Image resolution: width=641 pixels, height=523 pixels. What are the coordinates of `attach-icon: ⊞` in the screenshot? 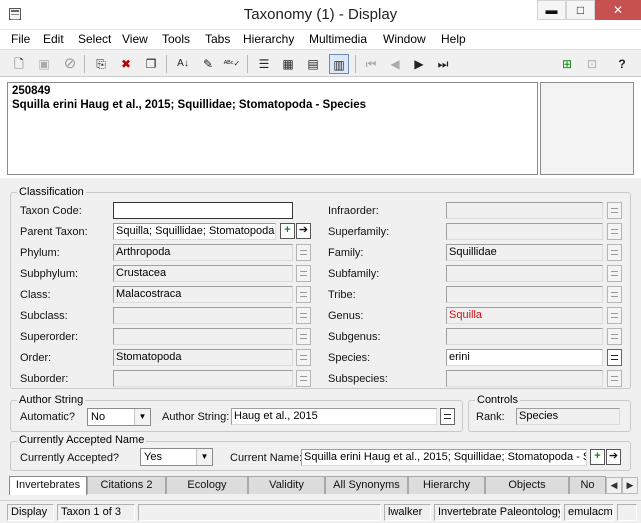 It's located at (567, 64).